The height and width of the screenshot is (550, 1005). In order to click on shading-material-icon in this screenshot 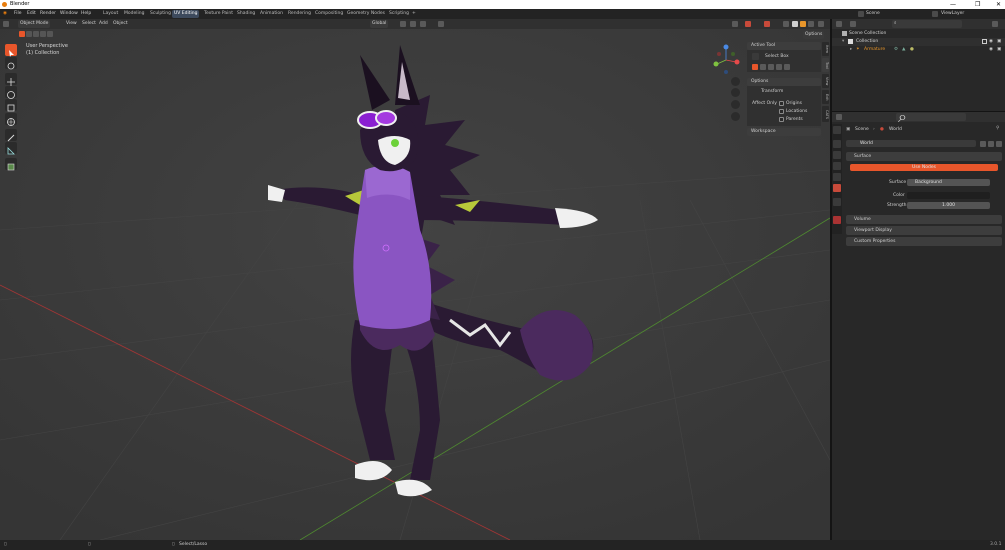, I will do `click(803, 24)`.